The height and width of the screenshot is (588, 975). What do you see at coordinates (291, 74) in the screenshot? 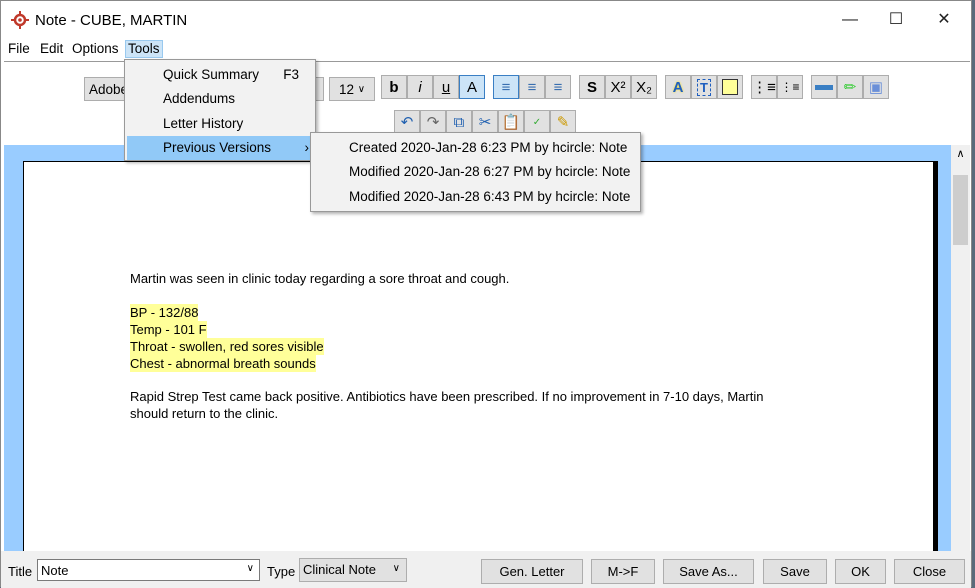
I see `shortcut-label: F3` at bounding box center [291, 74].